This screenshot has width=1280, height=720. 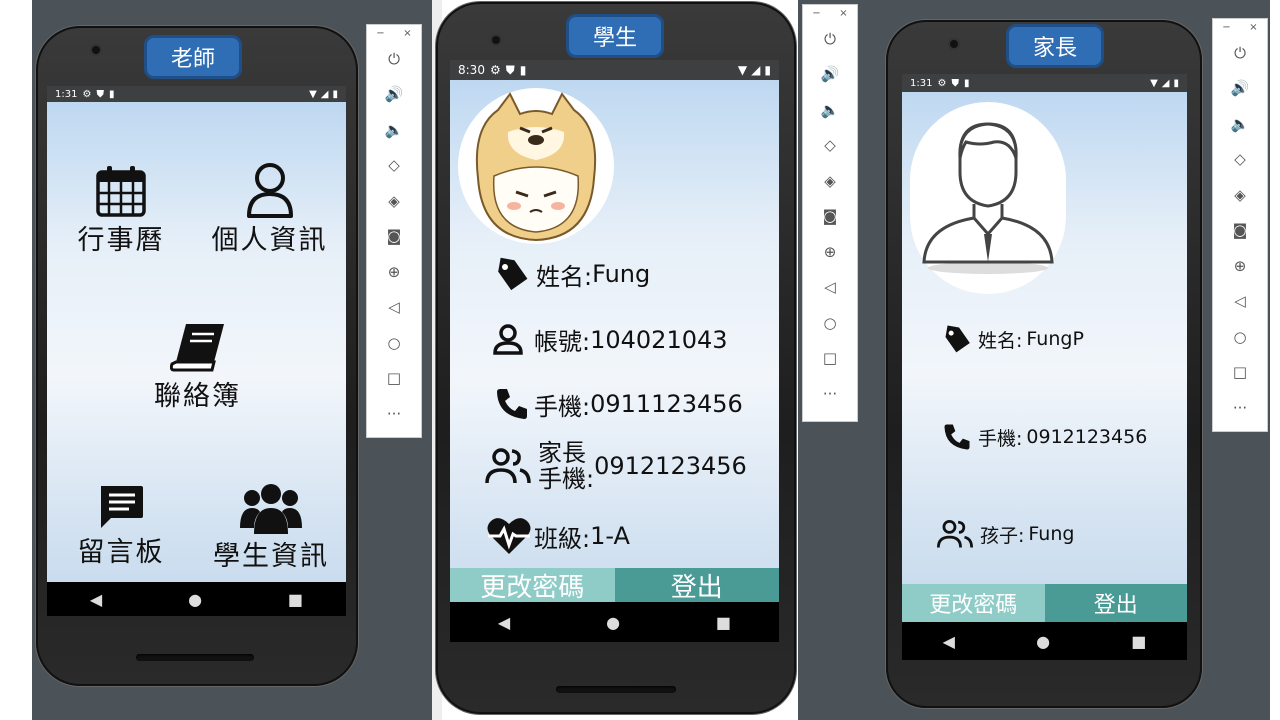 I want to click on book-icon, so click(x=196, y=348).